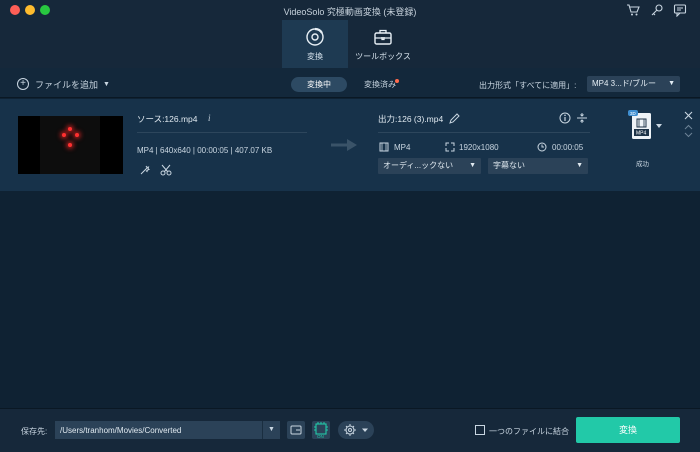 The width and height of the screenshot is (700, 452). I want to click on audio-track-select: オーディ...ックない ▼, so click(429, 166).